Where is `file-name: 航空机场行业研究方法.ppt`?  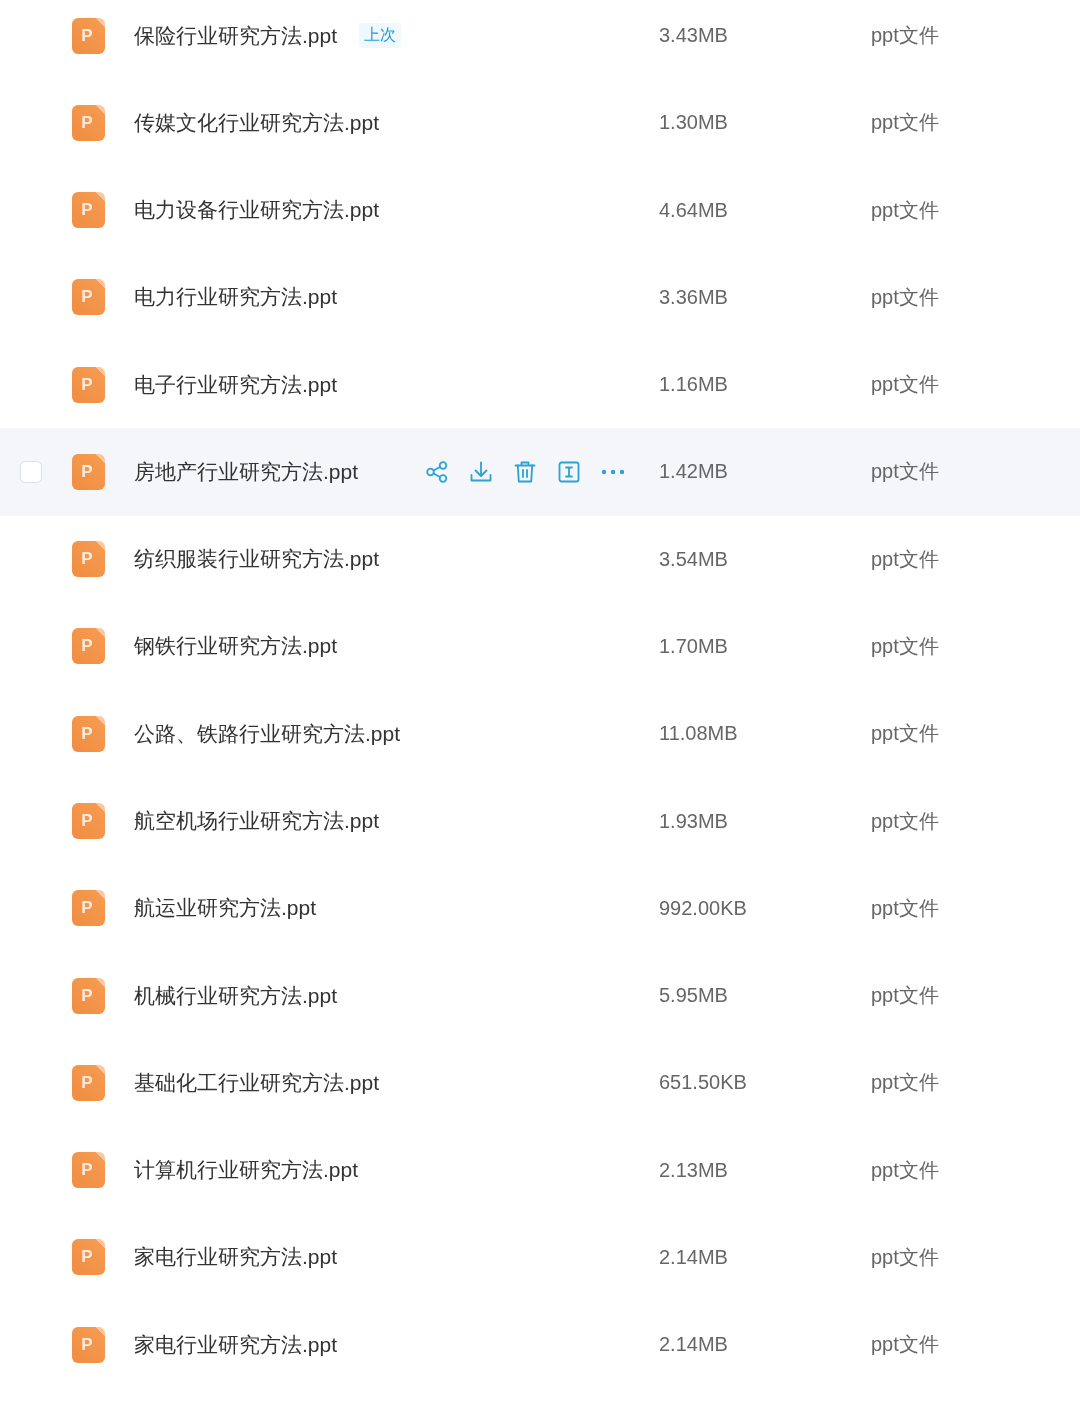 file-name: 航空机场行业研究方法.ppt is located at coordinates (257, 821).